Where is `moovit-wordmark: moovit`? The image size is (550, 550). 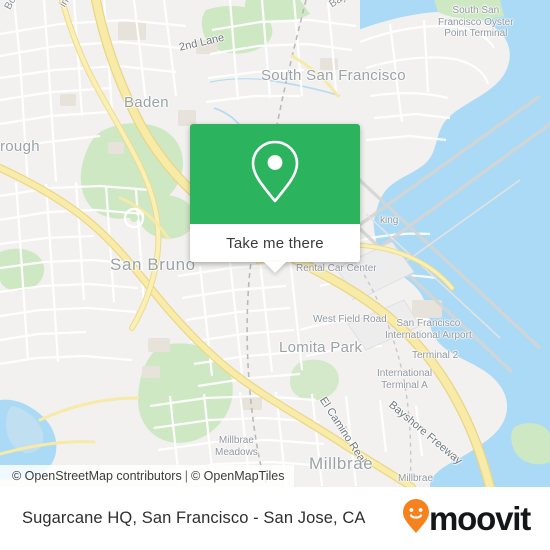 moovit-wordmark: moovit is located at coordinates (480, 518).